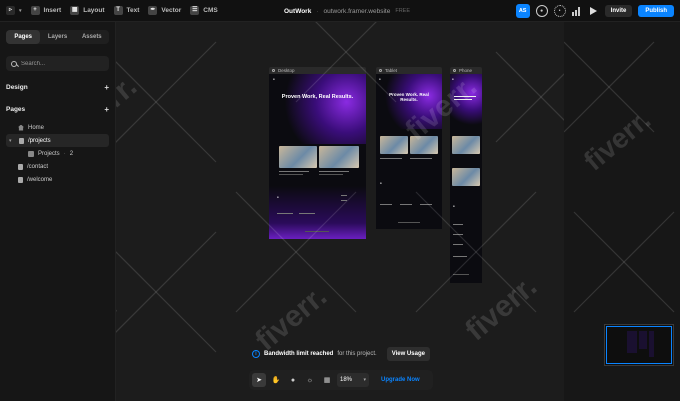  What do you see at coordinates (21, 127) in the screenshot?
I see `home-icon` at bounding box center [21, 127].